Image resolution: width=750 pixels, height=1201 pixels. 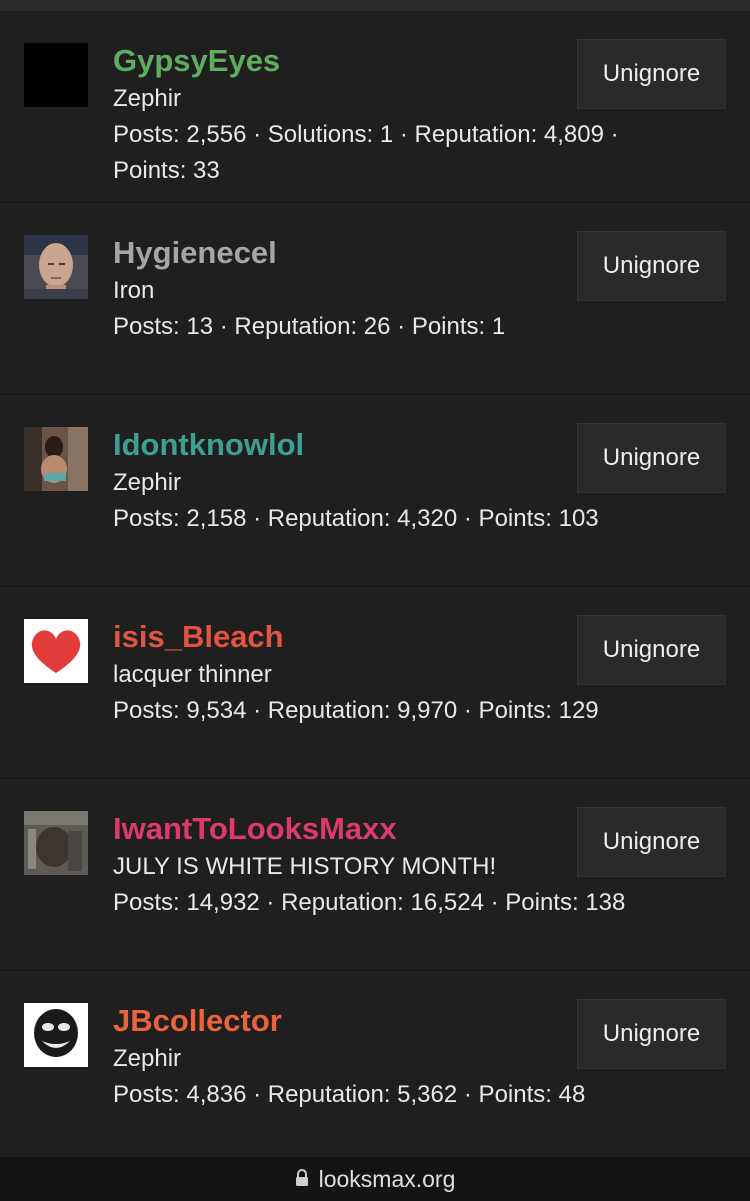 I want to click on user-title: JULY IS WHITE HISTORY MONTH!, so click(x=305, y=866).